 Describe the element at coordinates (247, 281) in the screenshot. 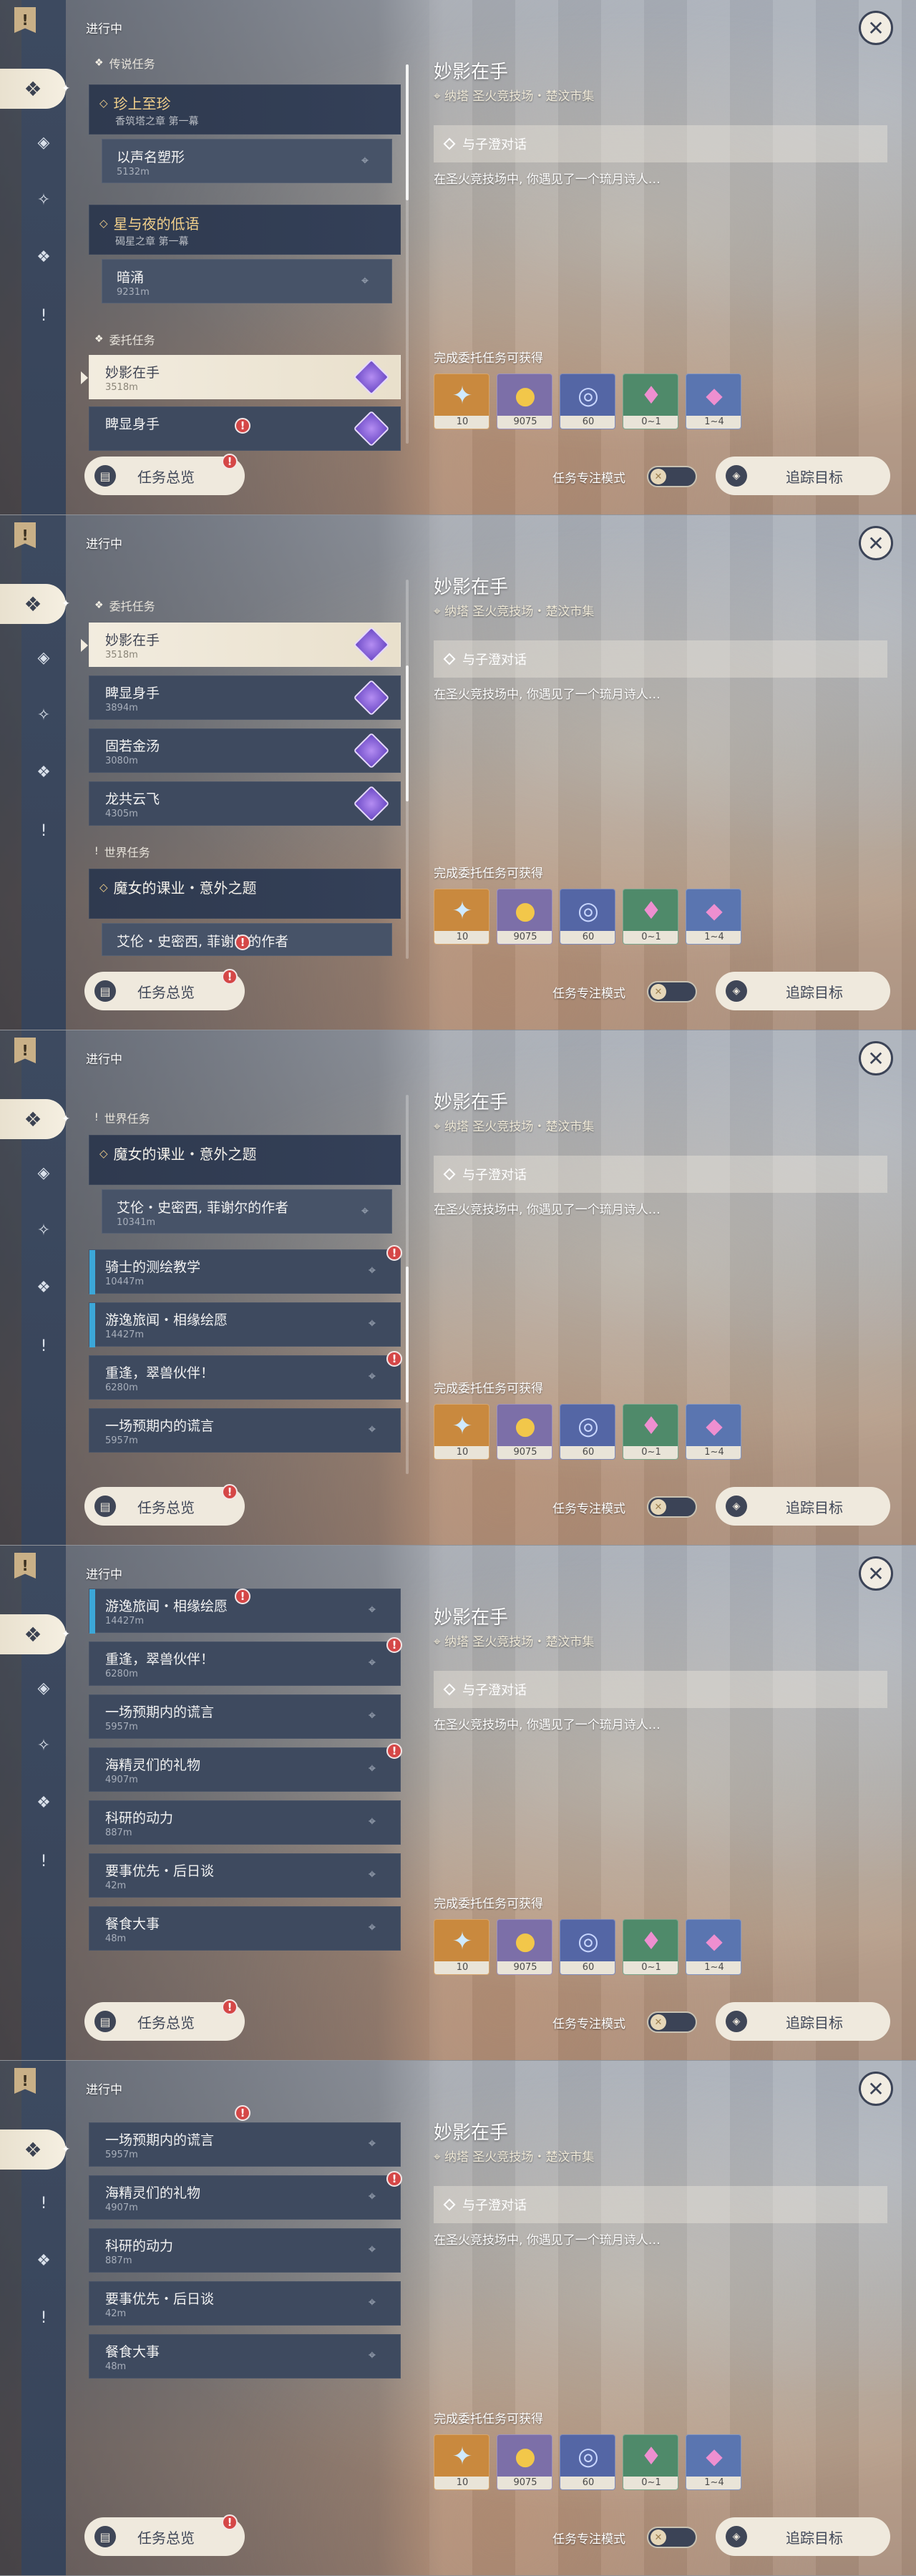

I see `quest-step-card: 暗涌 9231m ⌖` at that location.